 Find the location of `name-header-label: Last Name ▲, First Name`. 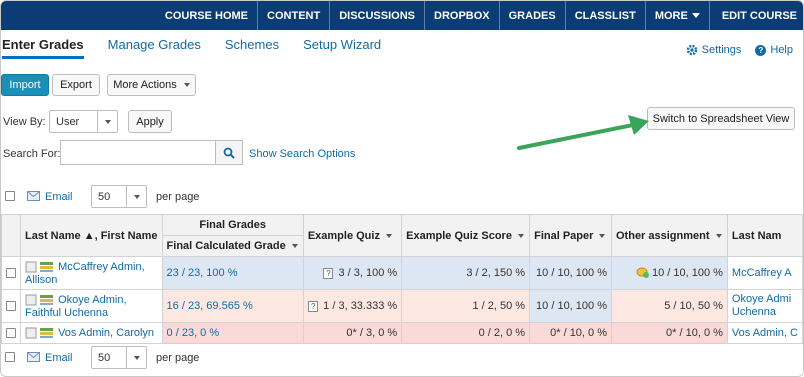

name-header-label: Last Name ▲, First Name is located at coordinates (91, 235).